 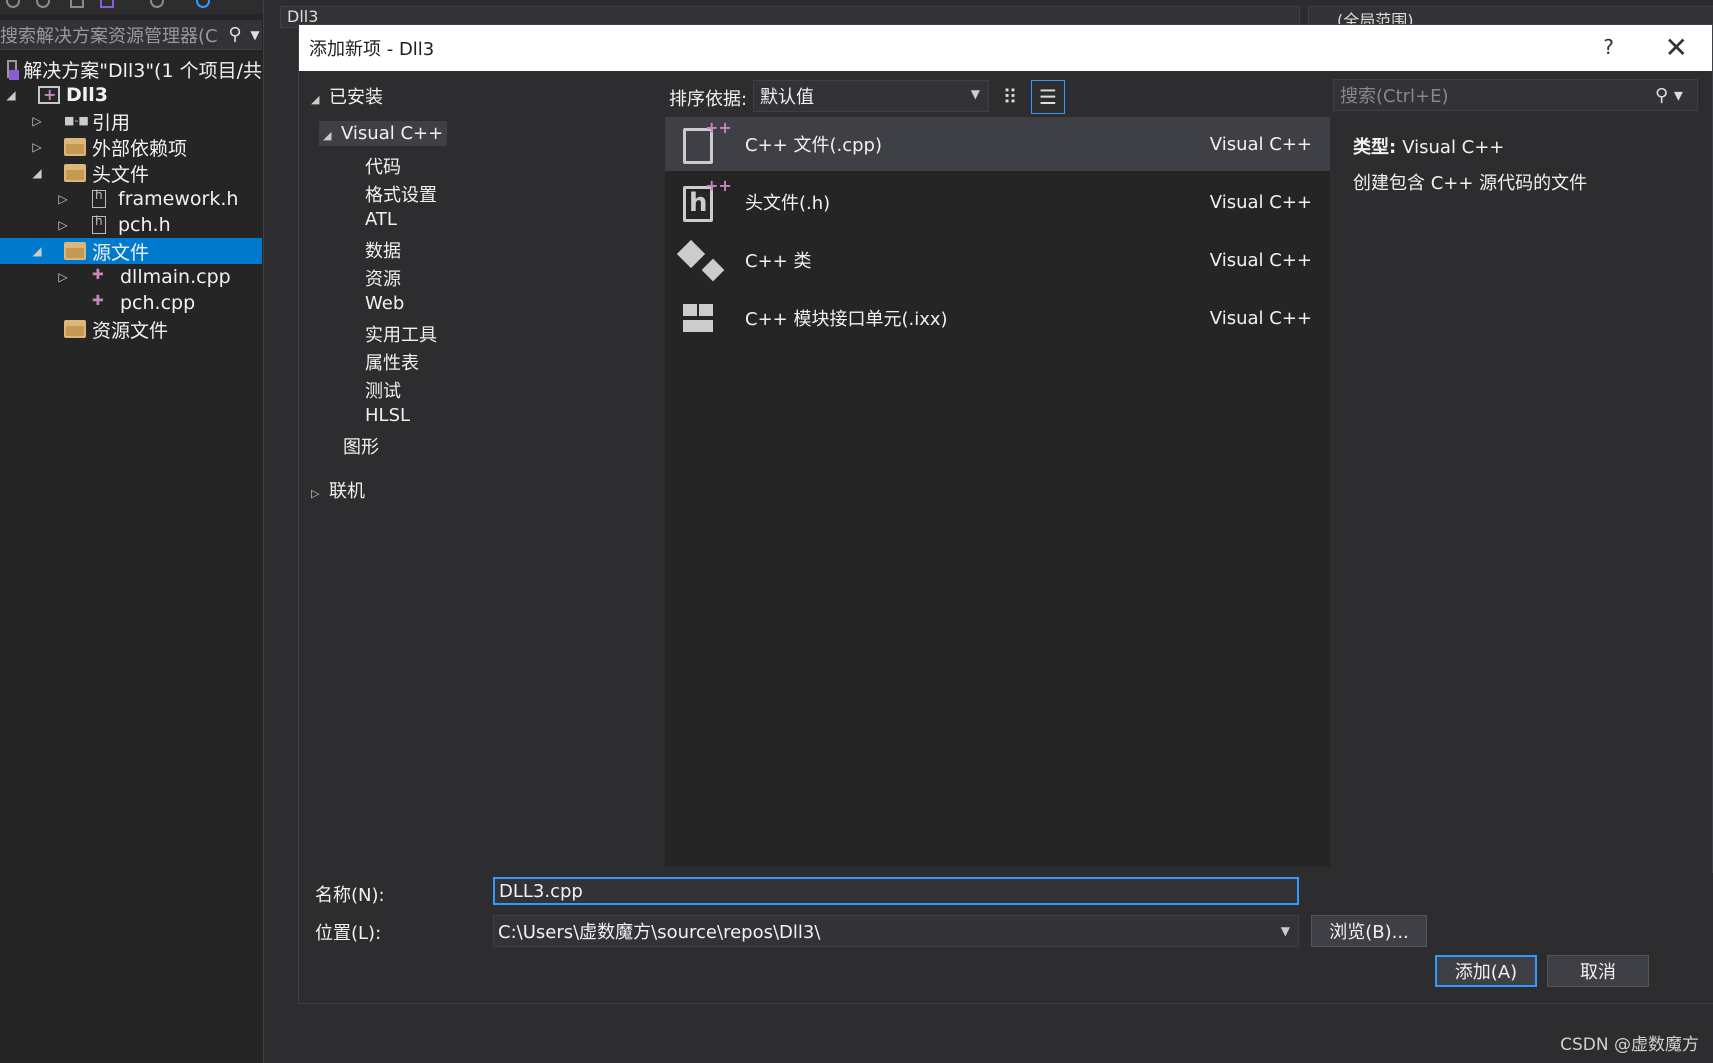 I want to click on tree-item-header-files: ◢ 头文件, so click(x=131, y=173).